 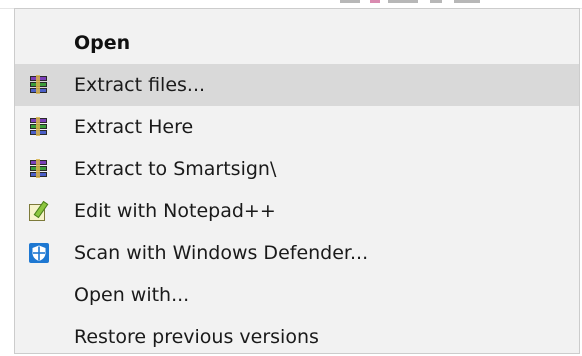 What do you see at coordinates (297, 211) in the screenshot?
I see `menu-item-edit-with-notepad-plus-plus: Edit with Notepad++` at bounding box center [297, 211].